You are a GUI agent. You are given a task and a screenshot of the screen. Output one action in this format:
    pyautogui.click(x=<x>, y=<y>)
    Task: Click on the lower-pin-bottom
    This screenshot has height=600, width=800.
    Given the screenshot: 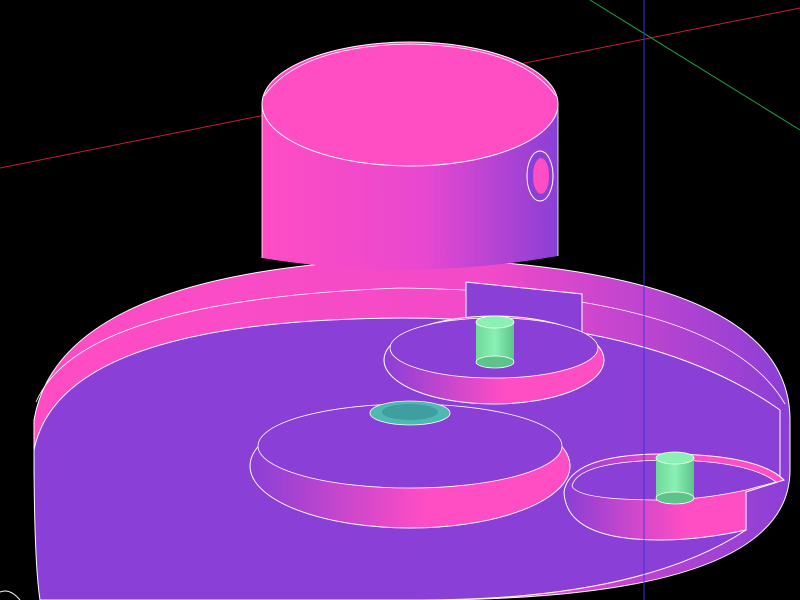 What is the action you would take?
    pyautogui.click(x=675, y=498)
    